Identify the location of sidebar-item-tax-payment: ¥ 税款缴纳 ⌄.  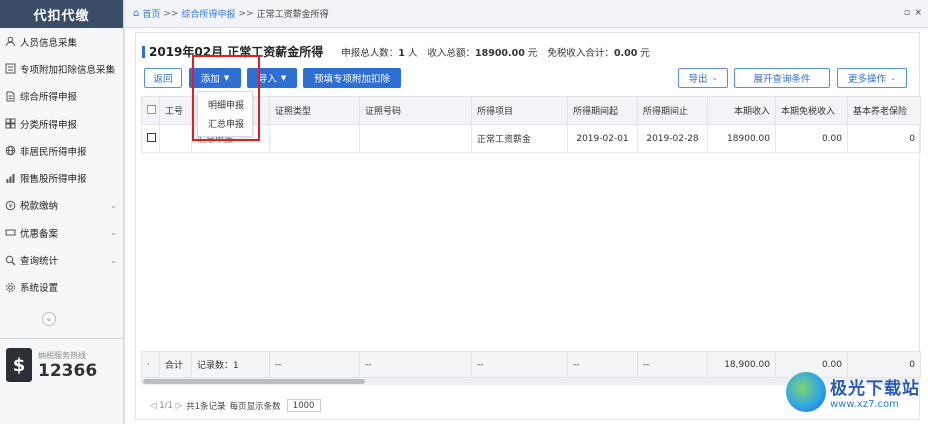
(61, 205).